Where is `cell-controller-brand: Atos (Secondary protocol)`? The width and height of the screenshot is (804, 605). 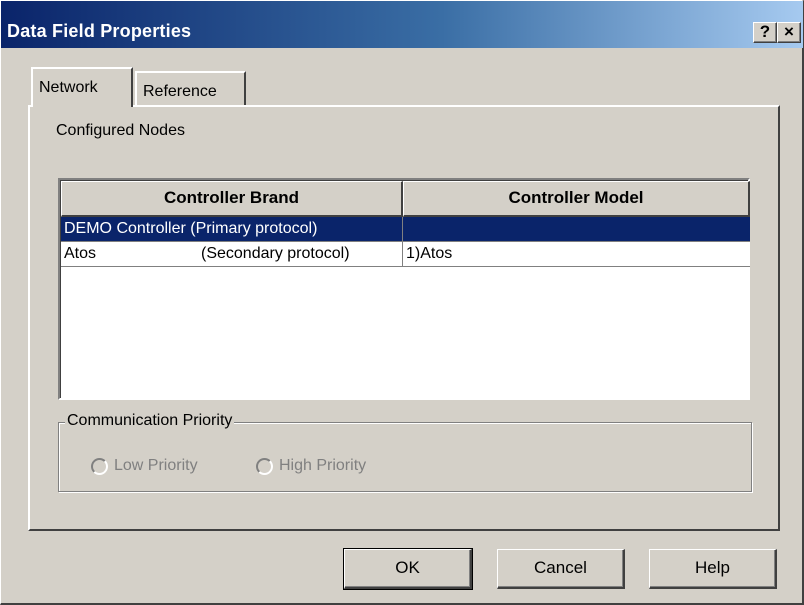
cell-controller-brand: Atos (Secondary protocol) is located at coordinates (232, 254).